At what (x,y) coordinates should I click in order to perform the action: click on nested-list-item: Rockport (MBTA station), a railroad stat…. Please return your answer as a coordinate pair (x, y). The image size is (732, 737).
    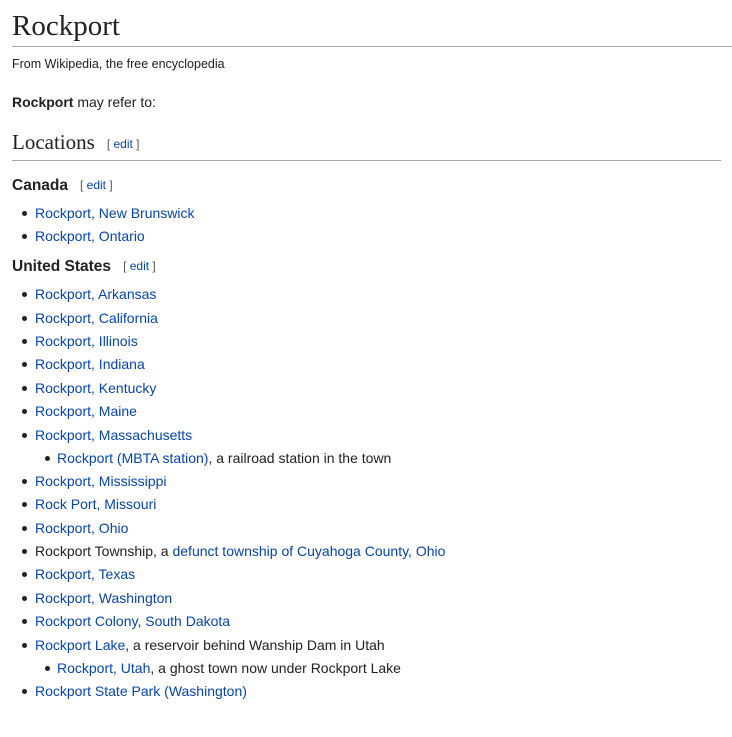
    Looking at the image, I should click on (383, 458).